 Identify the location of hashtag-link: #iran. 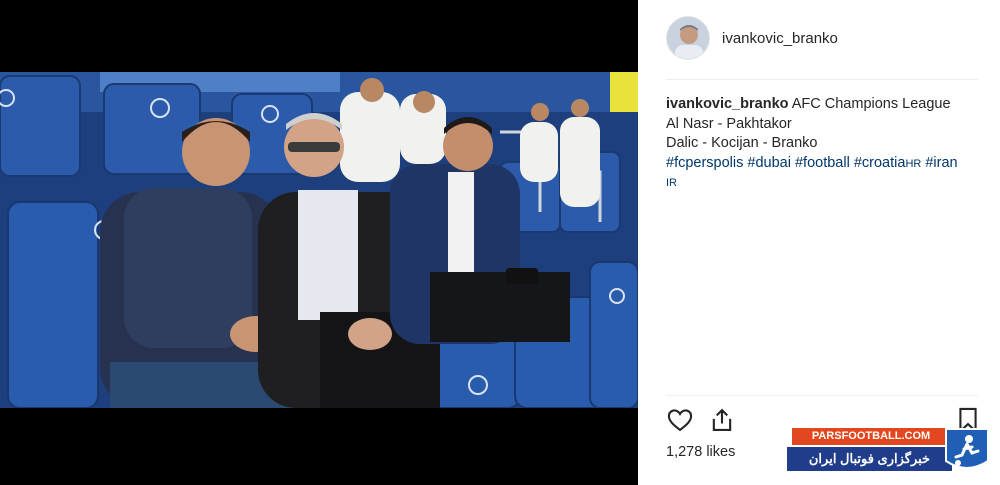
(941, 163).